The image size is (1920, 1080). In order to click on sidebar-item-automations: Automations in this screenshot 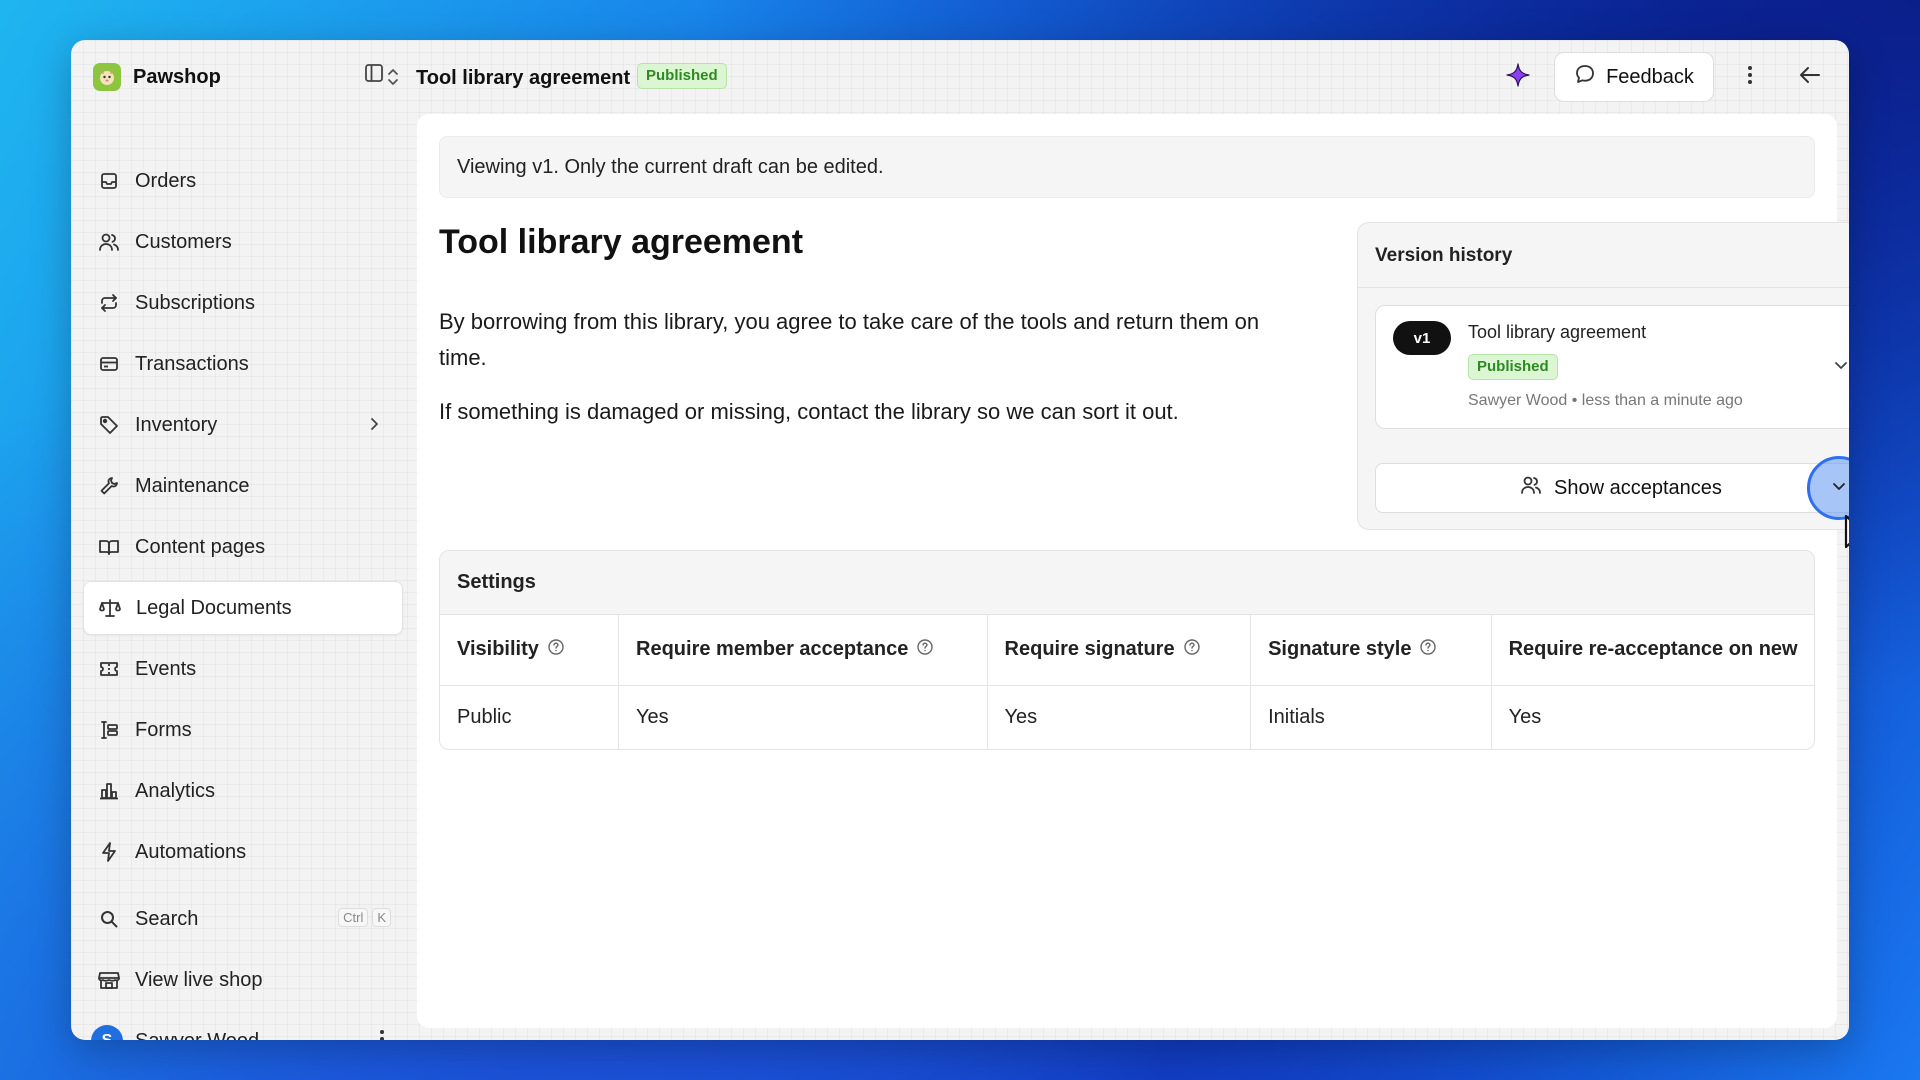, I will do `click(243, 852)`.